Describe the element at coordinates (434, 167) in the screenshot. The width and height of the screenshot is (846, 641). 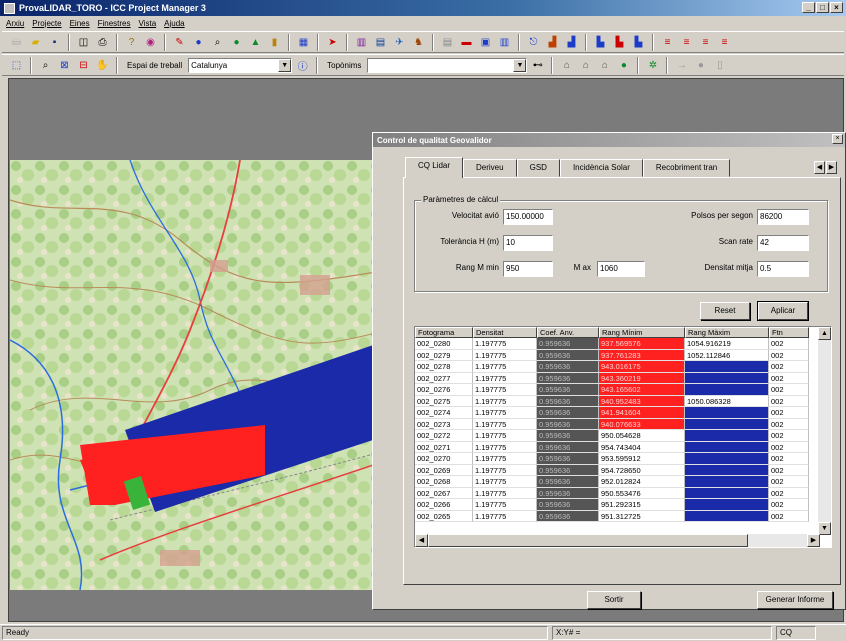
I see `tab-cq-lidar: CQ Lidar` at that location.